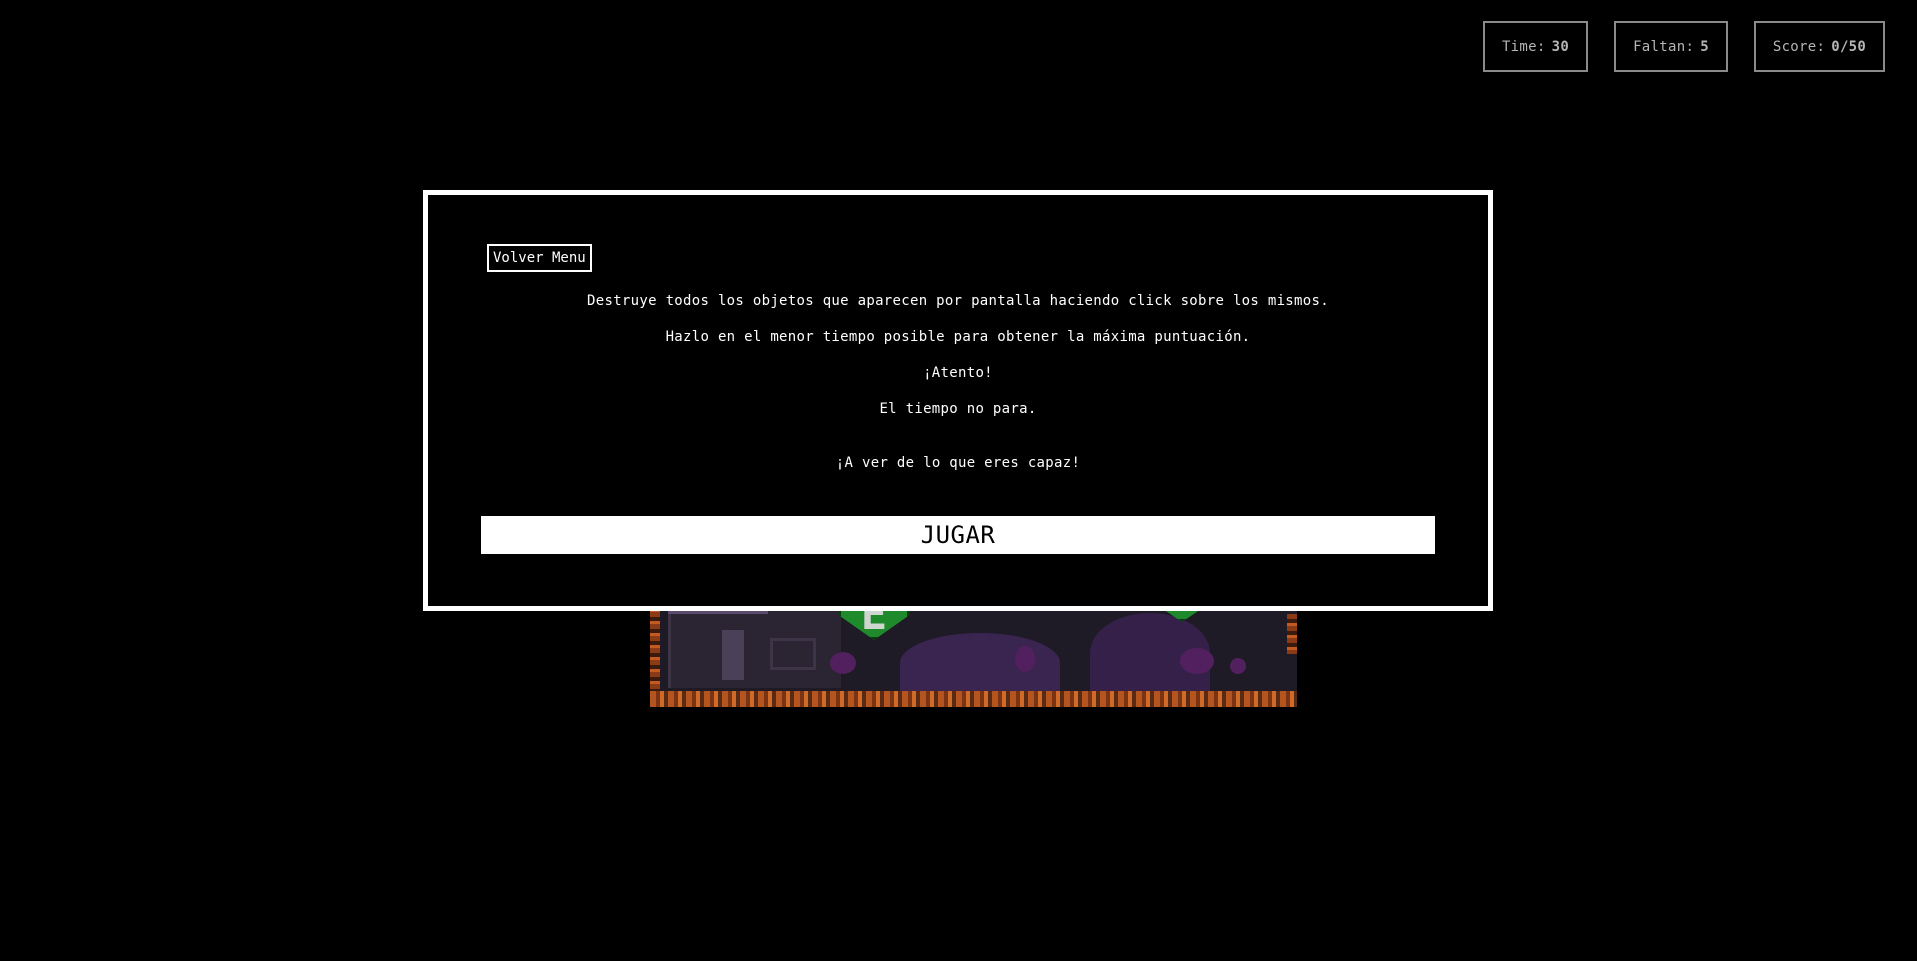 This screenshot has height=961, width=1917. What do you see at coordinates (1849, 46) in the screenshot?
I see `score-value: 0/50` at bounding box center [1849, 46].